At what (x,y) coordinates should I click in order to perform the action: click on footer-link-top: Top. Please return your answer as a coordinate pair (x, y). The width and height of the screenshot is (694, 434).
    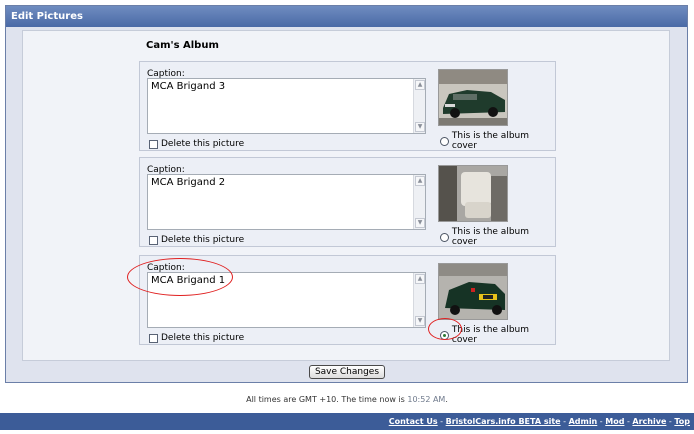
    Looking at the image, I should click on (682, 421).